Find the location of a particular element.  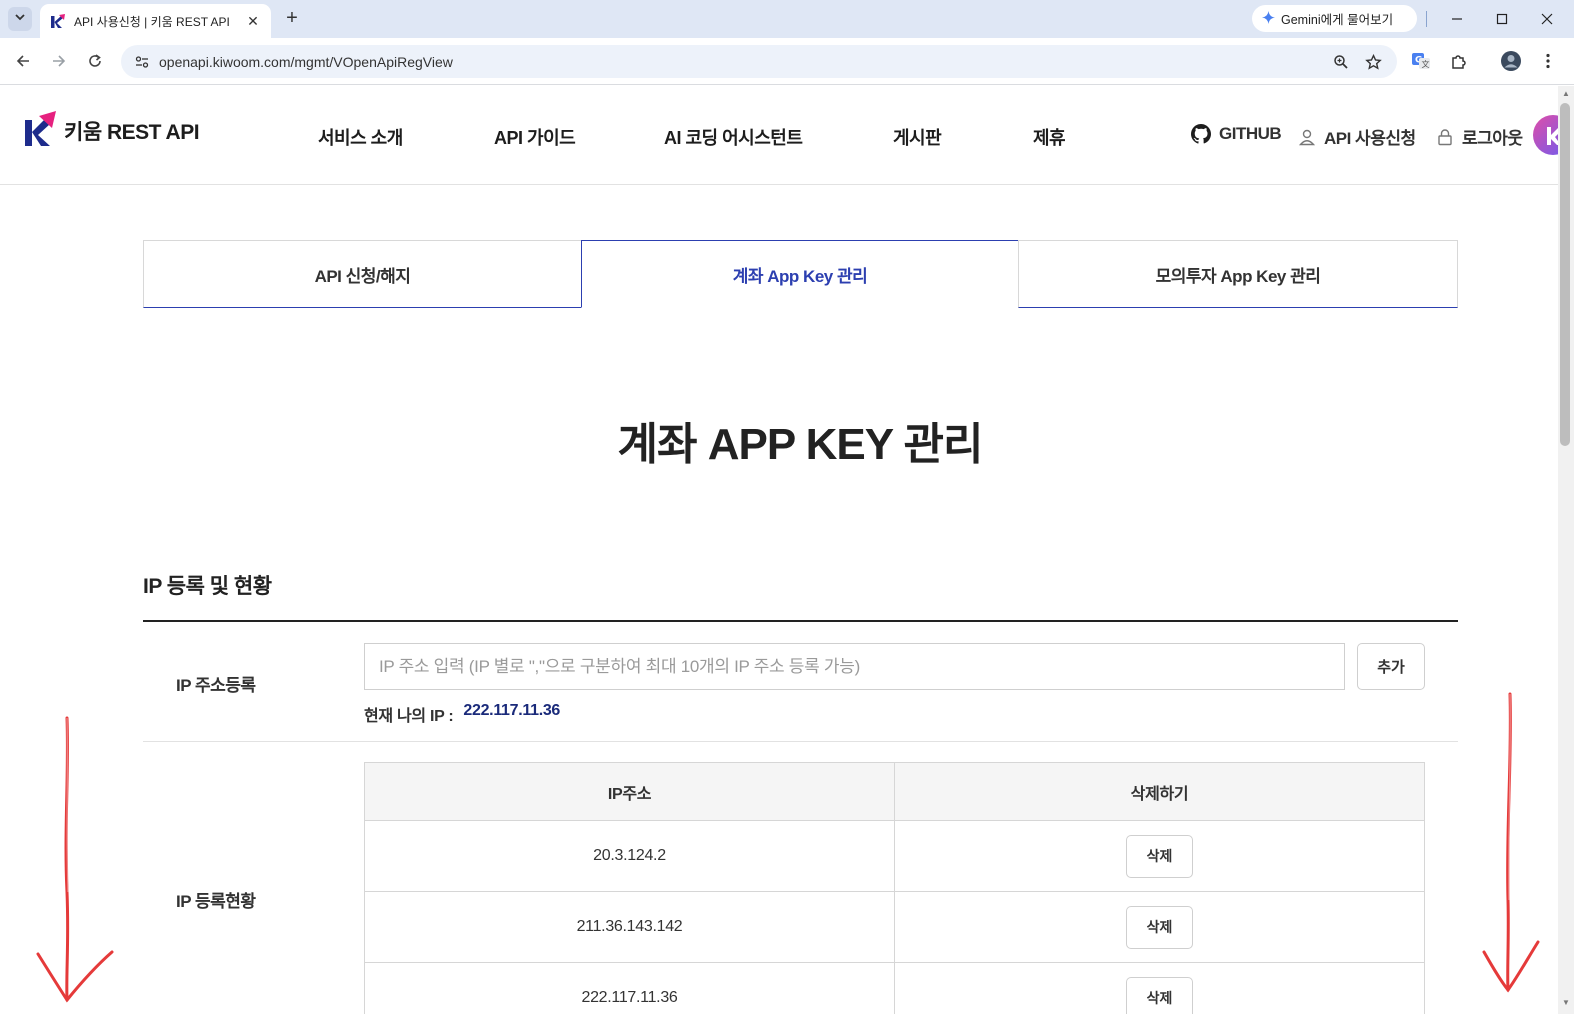

tab-mock-investment-app-key: 모의투자 App Key 관리 is located at coordinates (1238, 274).